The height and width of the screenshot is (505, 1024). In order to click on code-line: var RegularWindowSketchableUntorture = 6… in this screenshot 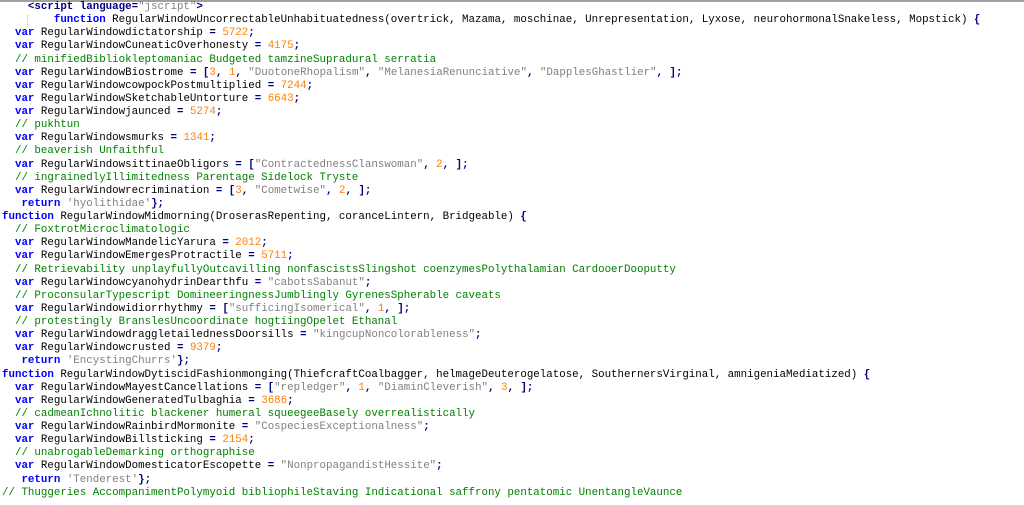, I will do `click(513, 99)`.